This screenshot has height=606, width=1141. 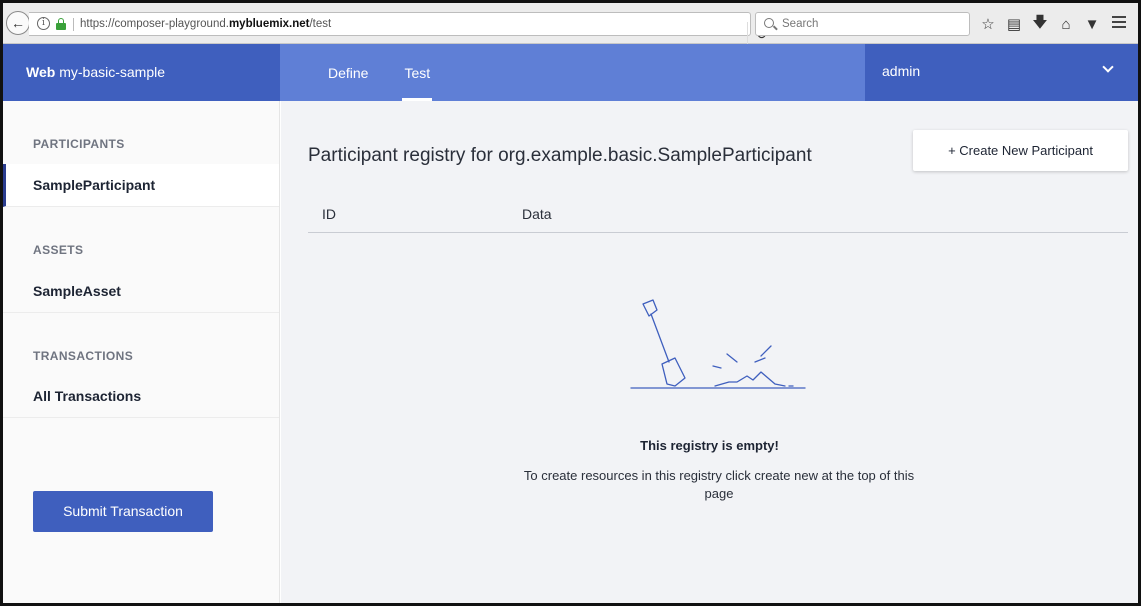 I want to click on brand-web: Web, so click(x=41, y=72).